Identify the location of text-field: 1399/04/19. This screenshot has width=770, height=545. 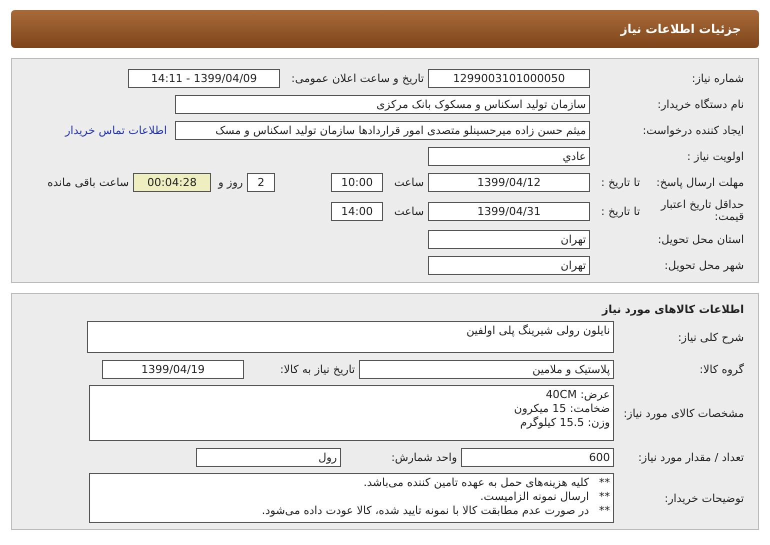
(173, 369).